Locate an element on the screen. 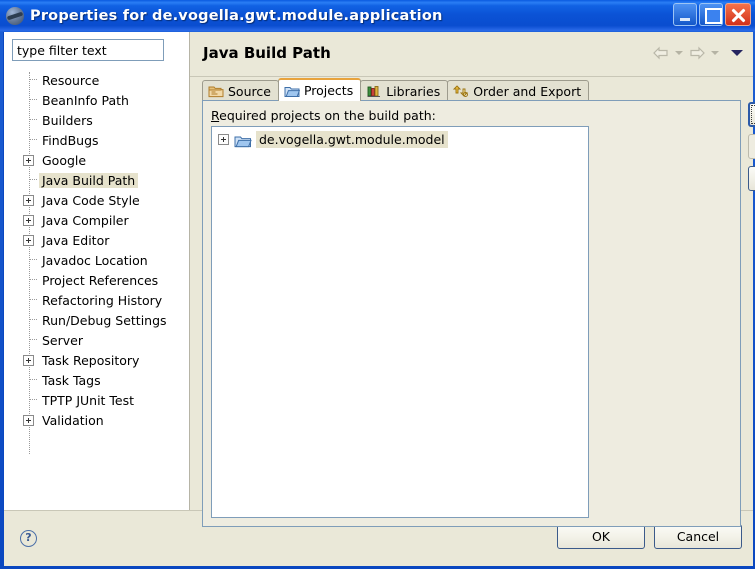 This screenshot has width=755, height=569. remove-button: Remove is located at coordinates (751, 178).